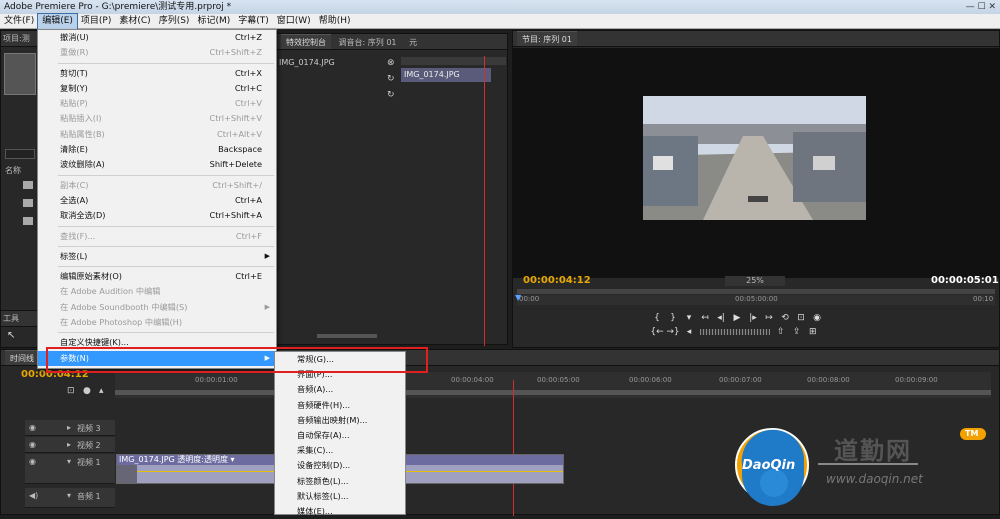  I want to click on menu-item-shortcut: Ctrl+F, so click(248, 235).